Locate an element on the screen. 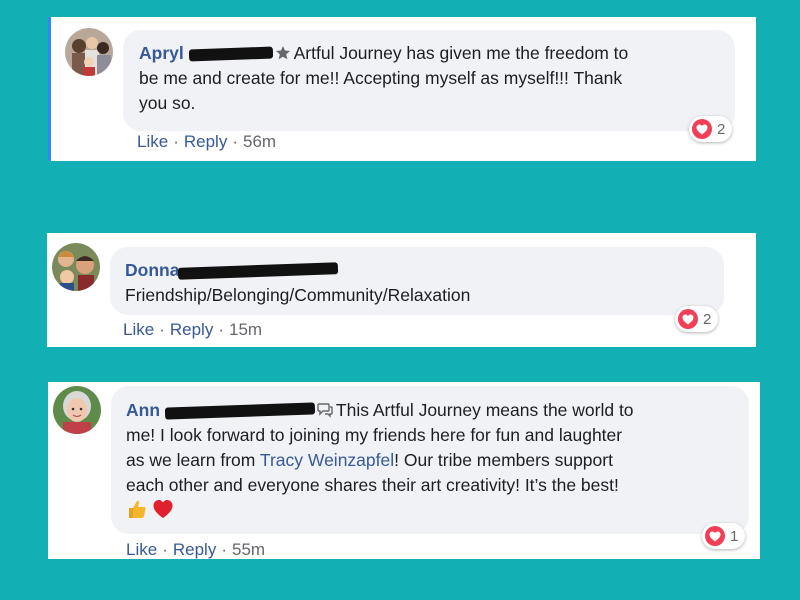  comment-actions: Like · Reply · 55m is located at coordinates (195, 550).